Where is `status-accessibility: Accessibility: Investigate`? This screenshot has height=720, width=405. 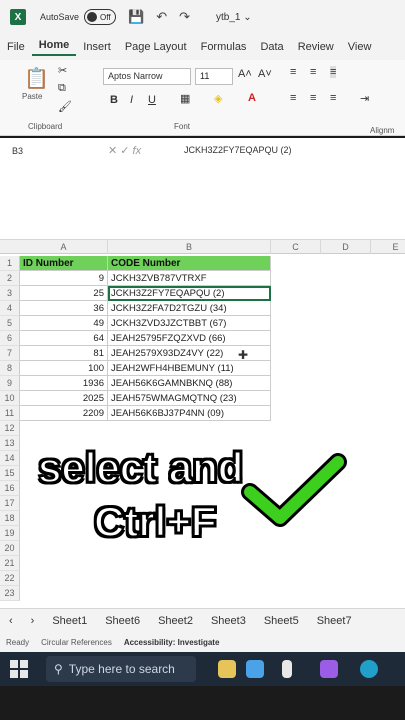
status-accessibility: Accessibility: Investigate is located at coordinates (172, 642).